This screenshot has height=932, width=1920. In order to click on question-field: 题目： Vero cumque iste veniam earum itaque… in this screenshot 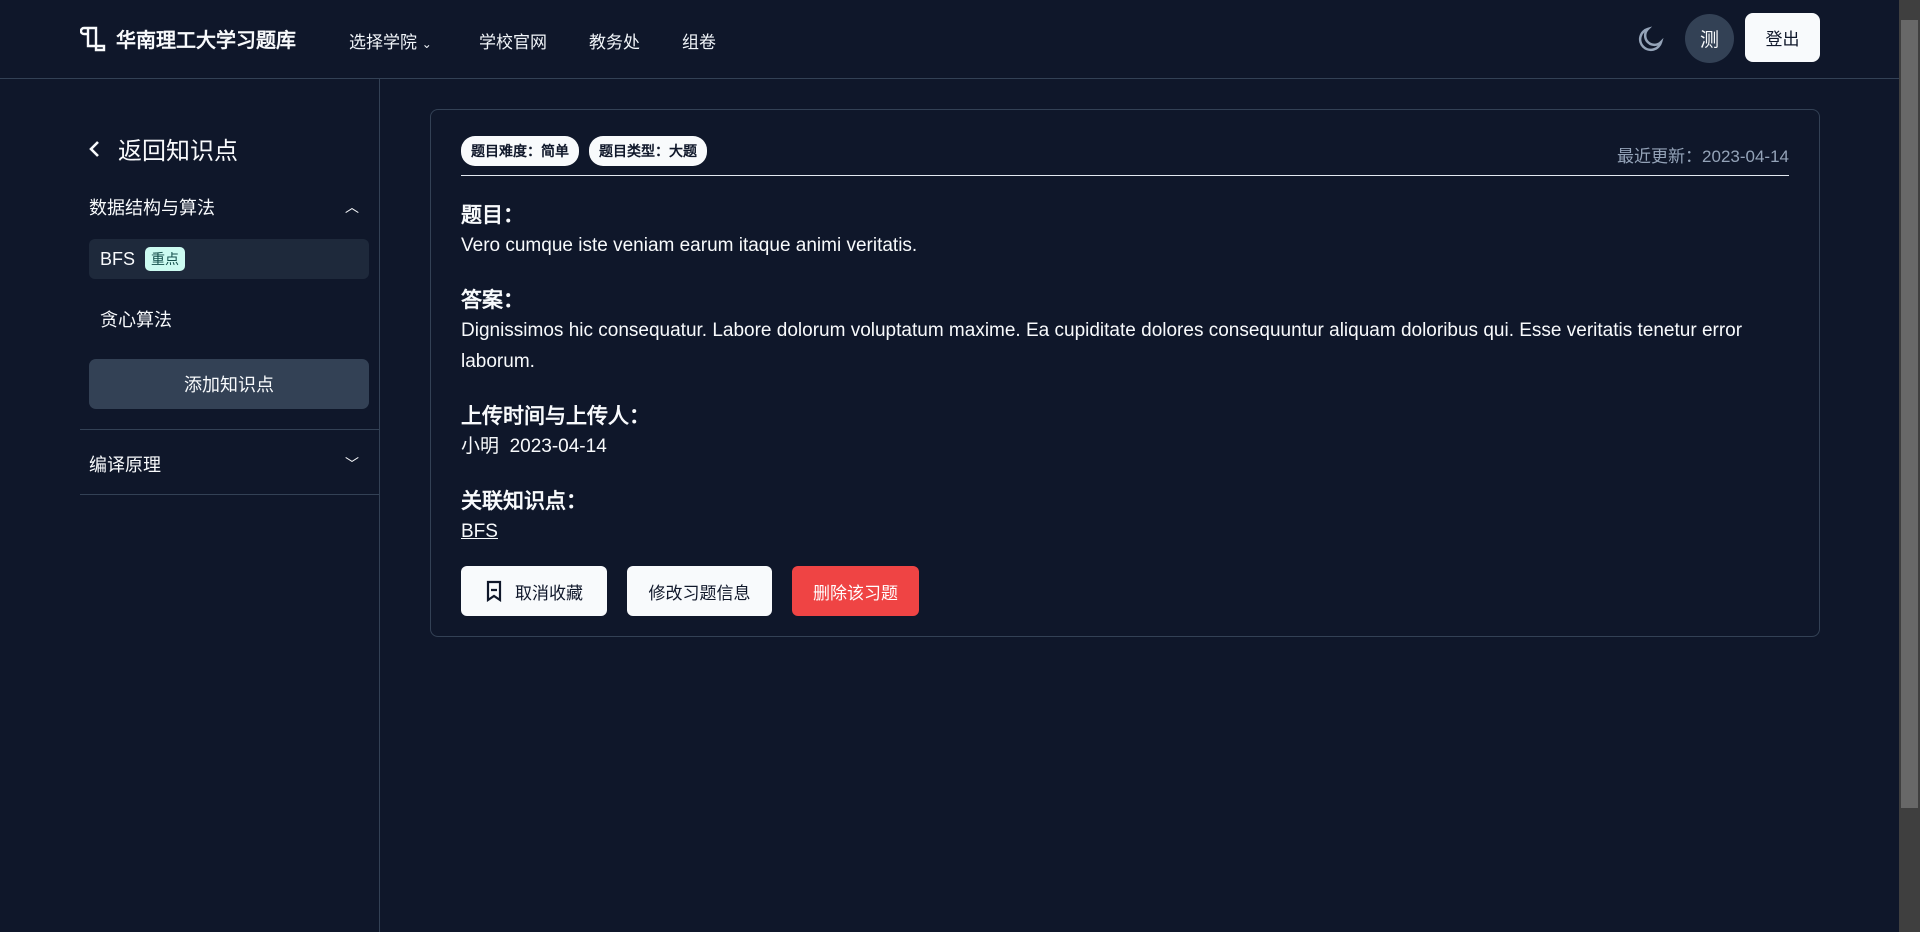, I will do `click(1125, 231)`.